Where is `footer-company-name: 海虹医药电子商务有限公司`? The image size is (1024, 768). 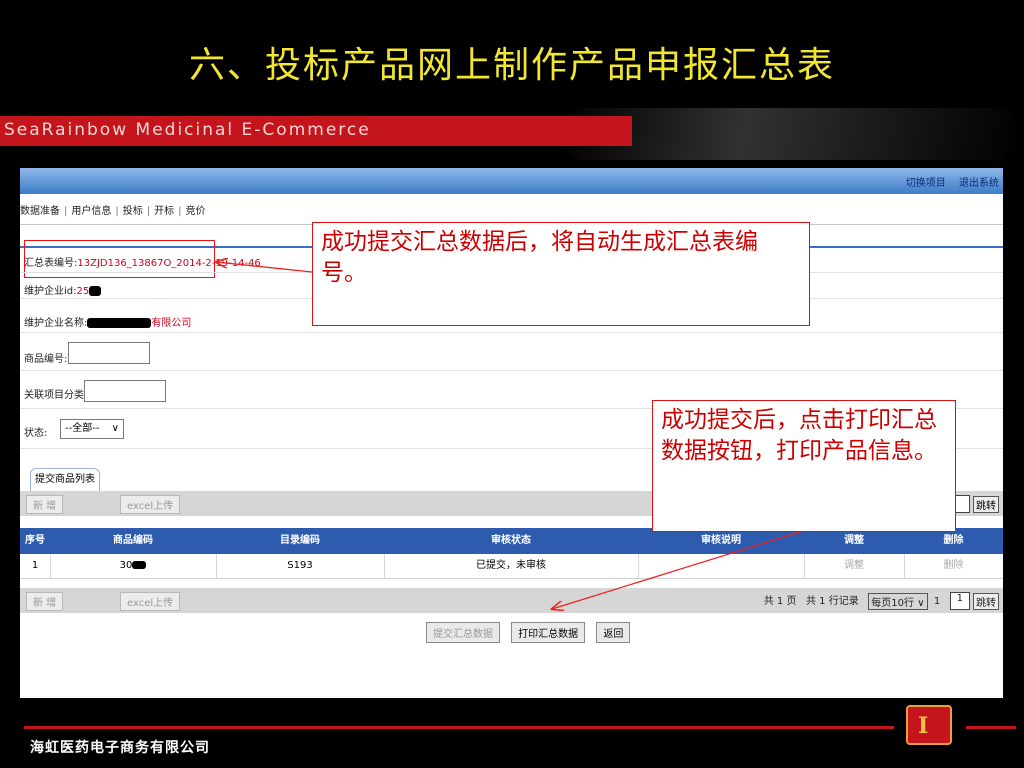 footer-company-name: 海虹医药电子商务有限公司 is located at coordinates (120, 748).